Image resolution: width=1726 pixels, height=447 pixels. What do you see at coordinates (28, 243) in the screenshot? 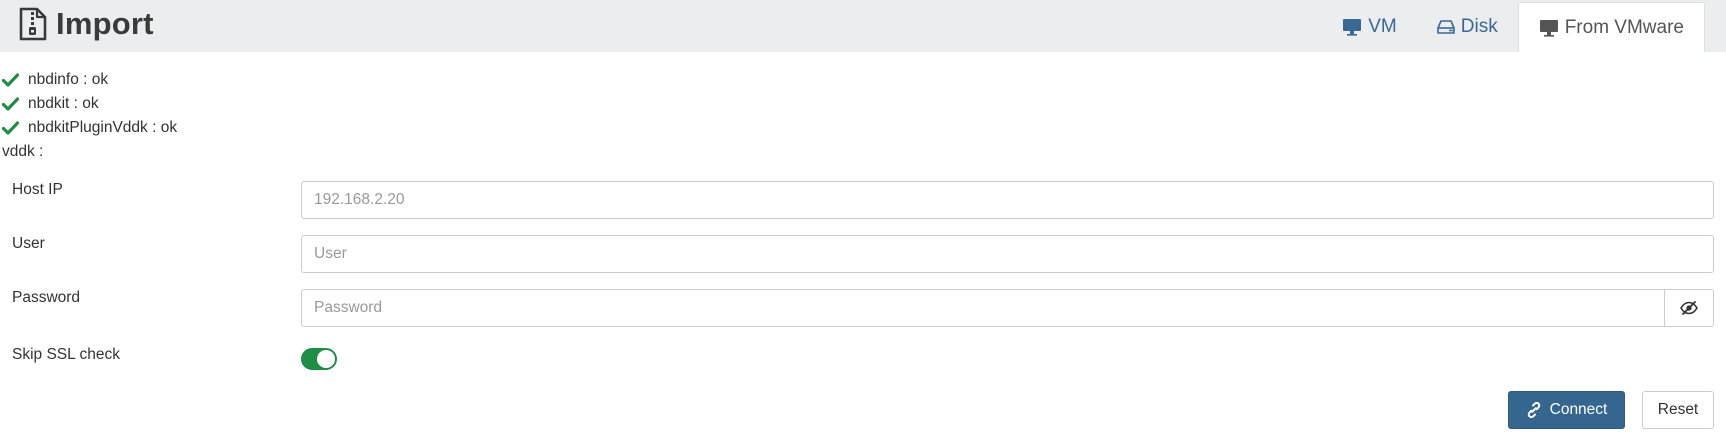
I see `user-label: User` at bounding box center [28, 243].